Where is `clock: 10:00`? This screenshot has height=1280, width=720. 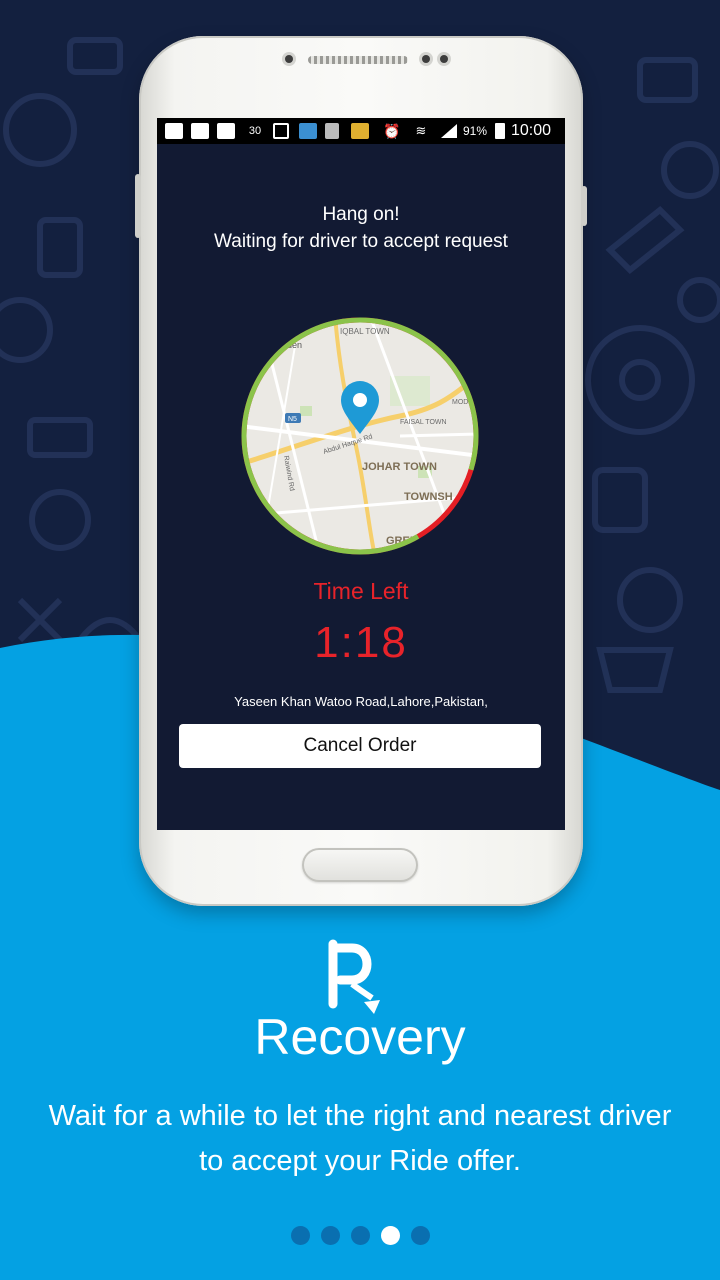
clock: 10:00 is located at coordinates (531, 130).